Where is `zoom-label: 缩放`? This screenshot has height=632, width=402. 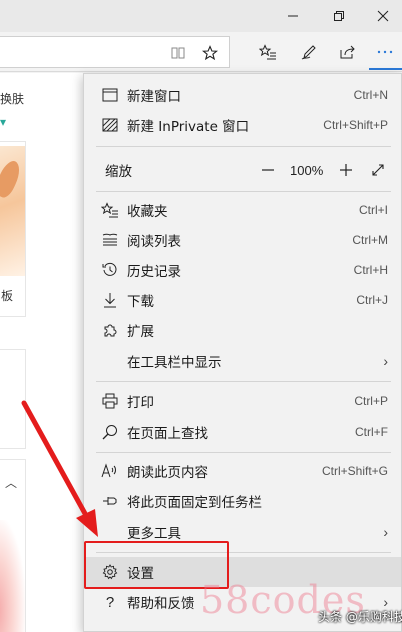
zoom-label: 缩放 is located at coordinates (118, 172).